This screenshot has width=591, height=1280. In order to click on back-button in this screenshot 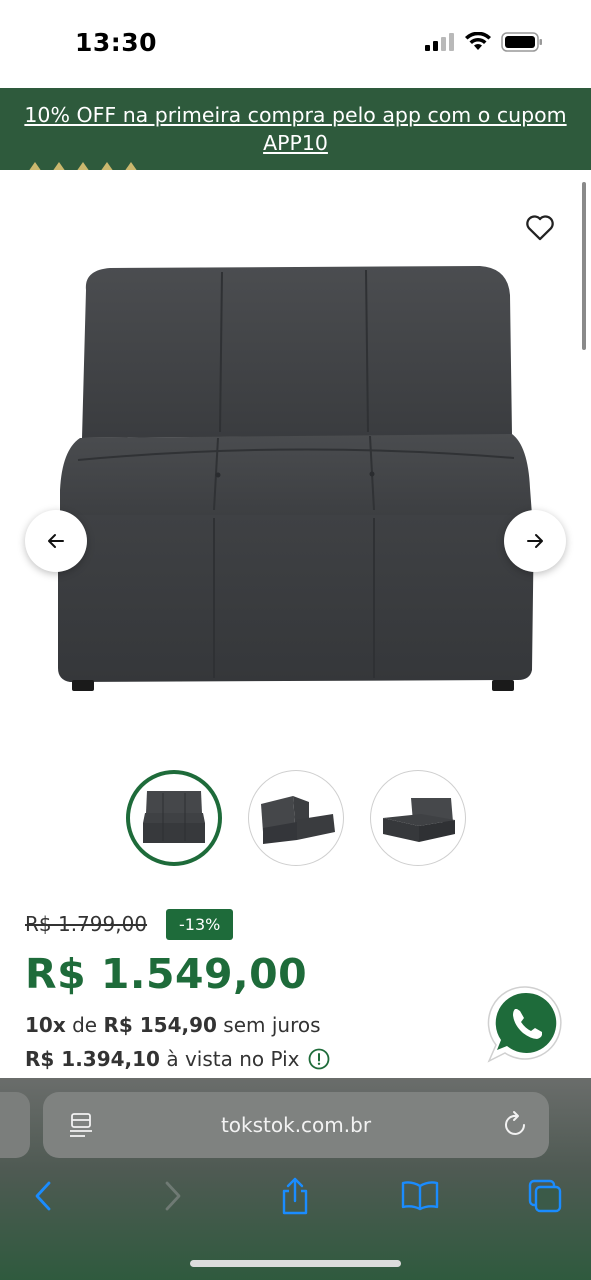, I will do `click(44, 1196)`.